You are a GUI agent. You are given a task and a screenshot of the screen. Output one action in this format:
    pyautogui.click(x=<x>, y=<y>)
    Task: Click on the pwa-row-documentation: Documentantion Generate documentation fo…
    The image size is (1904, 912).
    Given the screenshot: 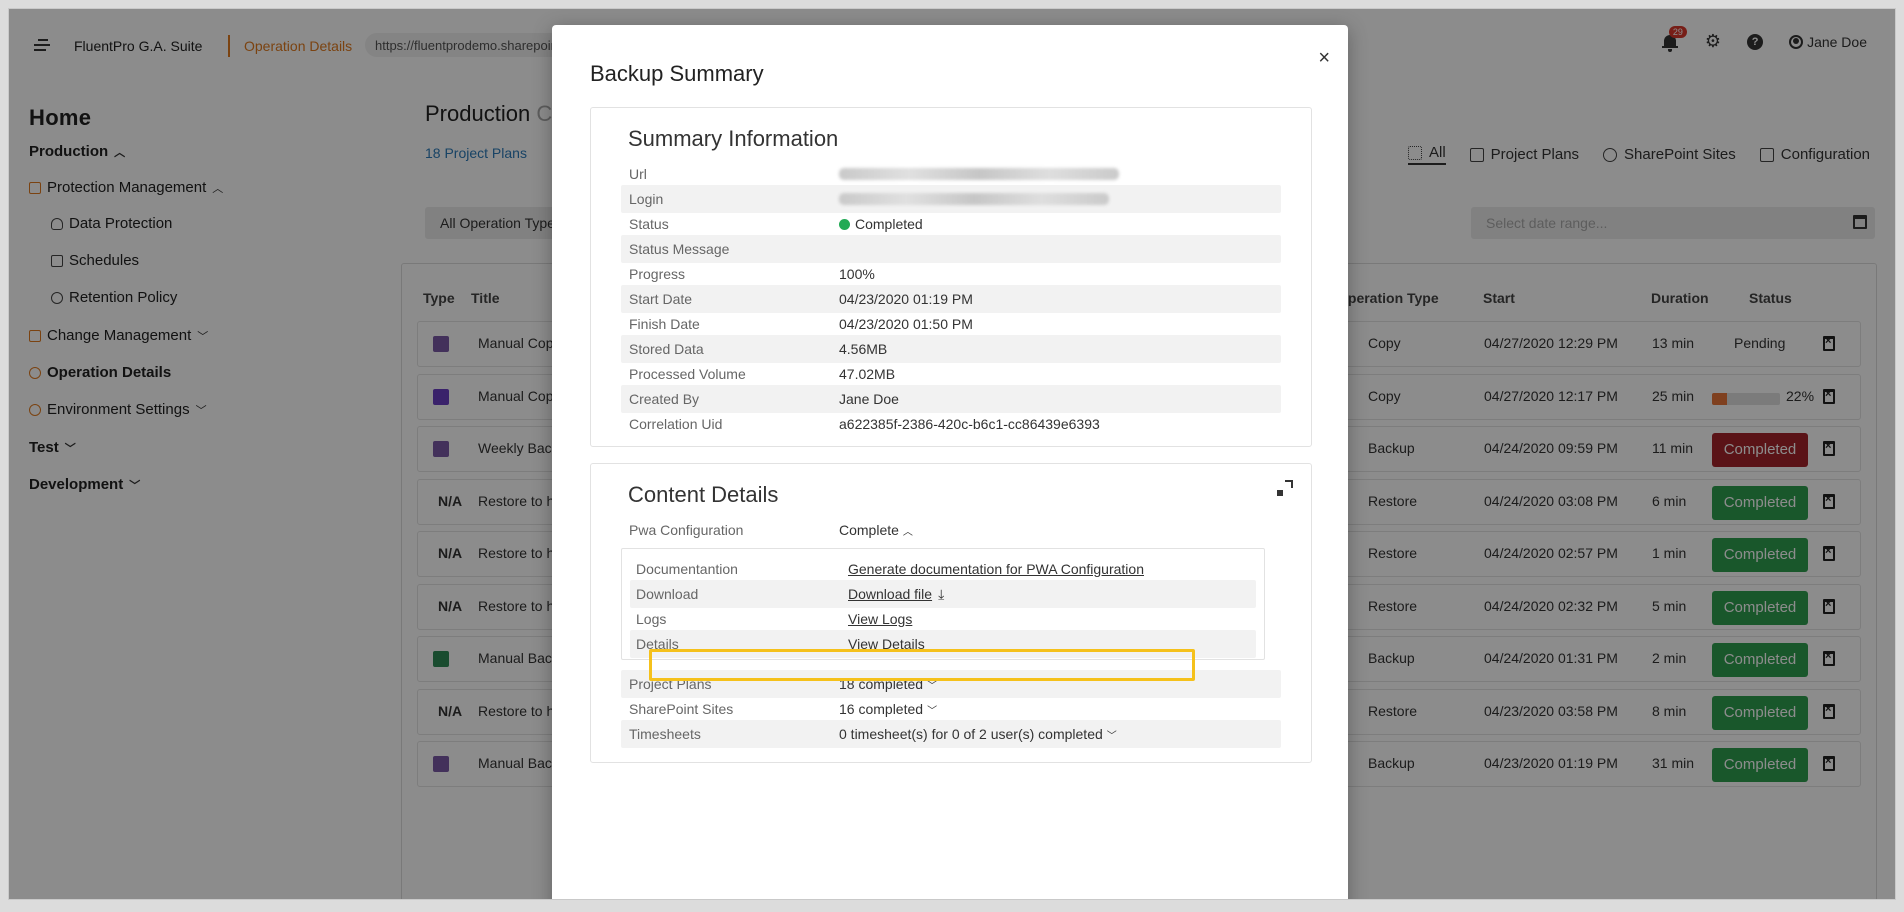 What is the action you would take?
    pyautogui.click(x=943, y=569)
    